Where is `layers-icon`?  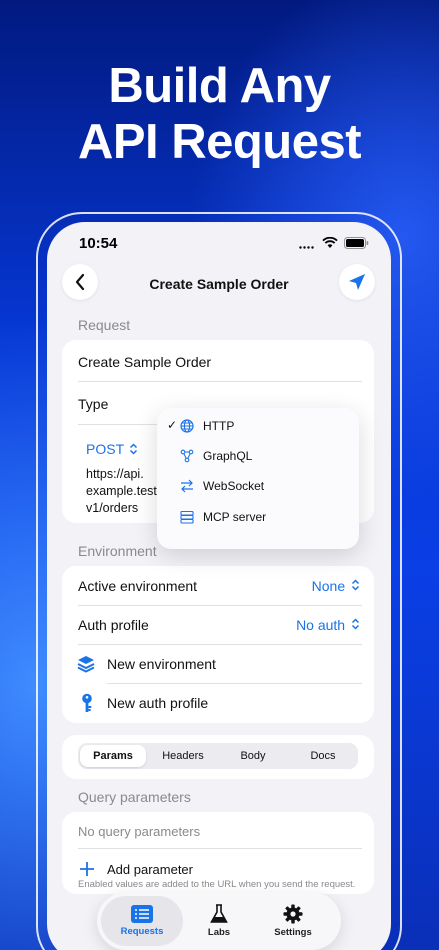 layers-icon is located at coordinates (86, 664).